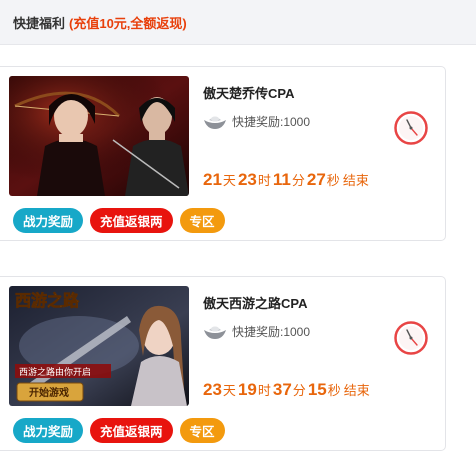  I want to click on timer-seconds: 15, so click(317, 389).